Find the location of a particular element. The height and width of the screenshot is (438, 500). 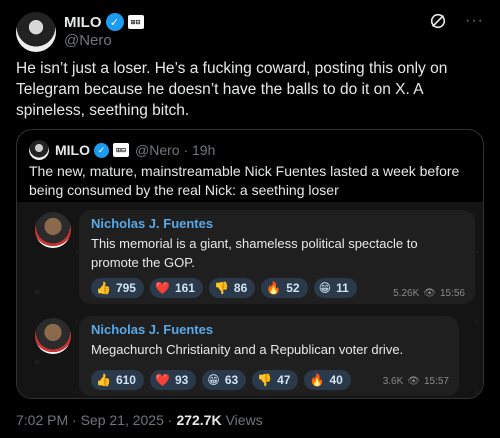

author-avatar is located at coordinates (36, 32).